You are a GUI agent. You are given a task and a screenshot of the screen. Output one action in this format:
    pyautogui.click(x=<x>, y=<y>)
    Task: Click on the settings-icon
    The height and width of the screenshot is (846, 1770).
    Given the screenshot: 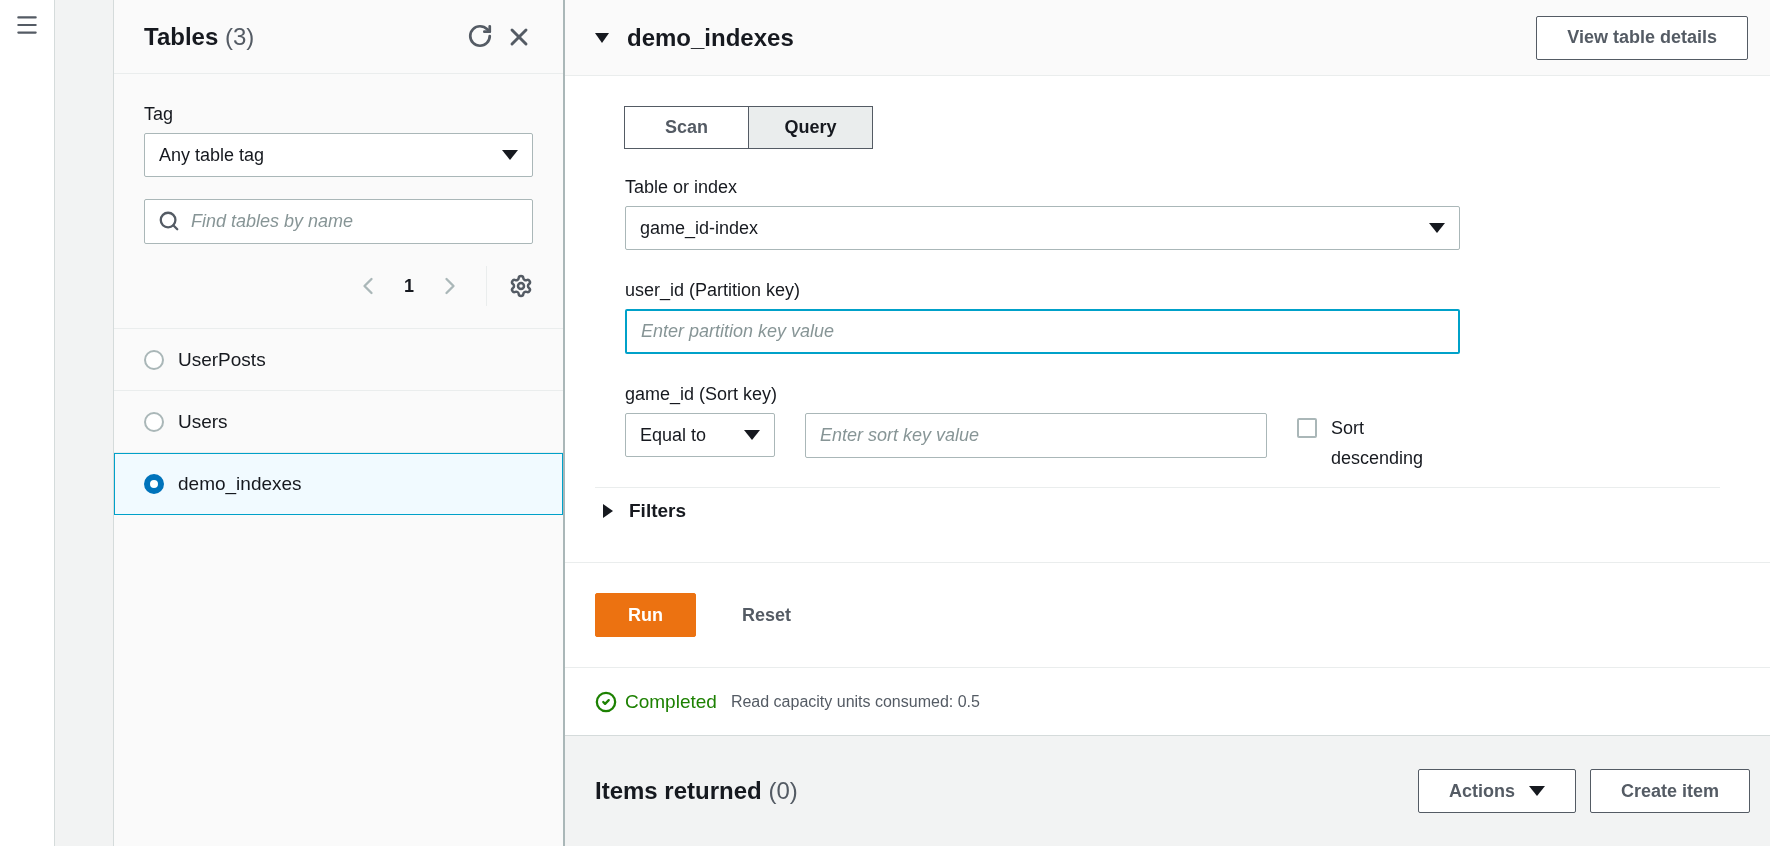 What is the action you would take?
    pyautogui.click(x=521, y=286)
    